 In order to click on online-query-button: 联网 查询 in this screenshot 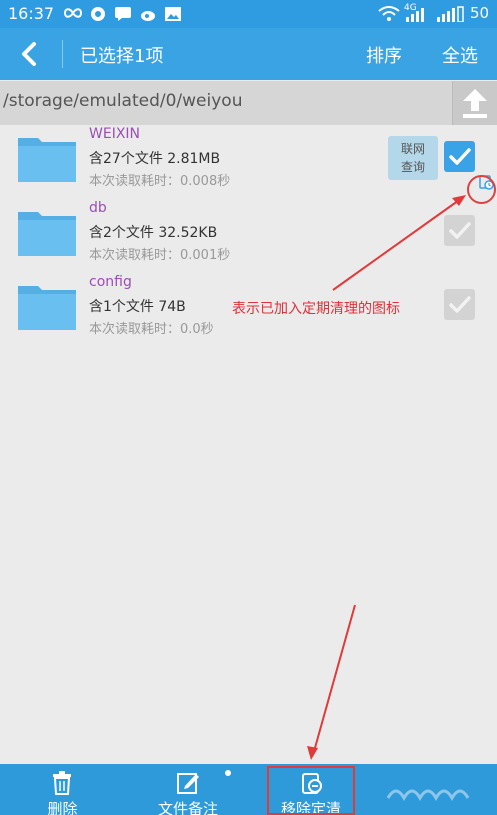, I will do `click(413, 158)`.